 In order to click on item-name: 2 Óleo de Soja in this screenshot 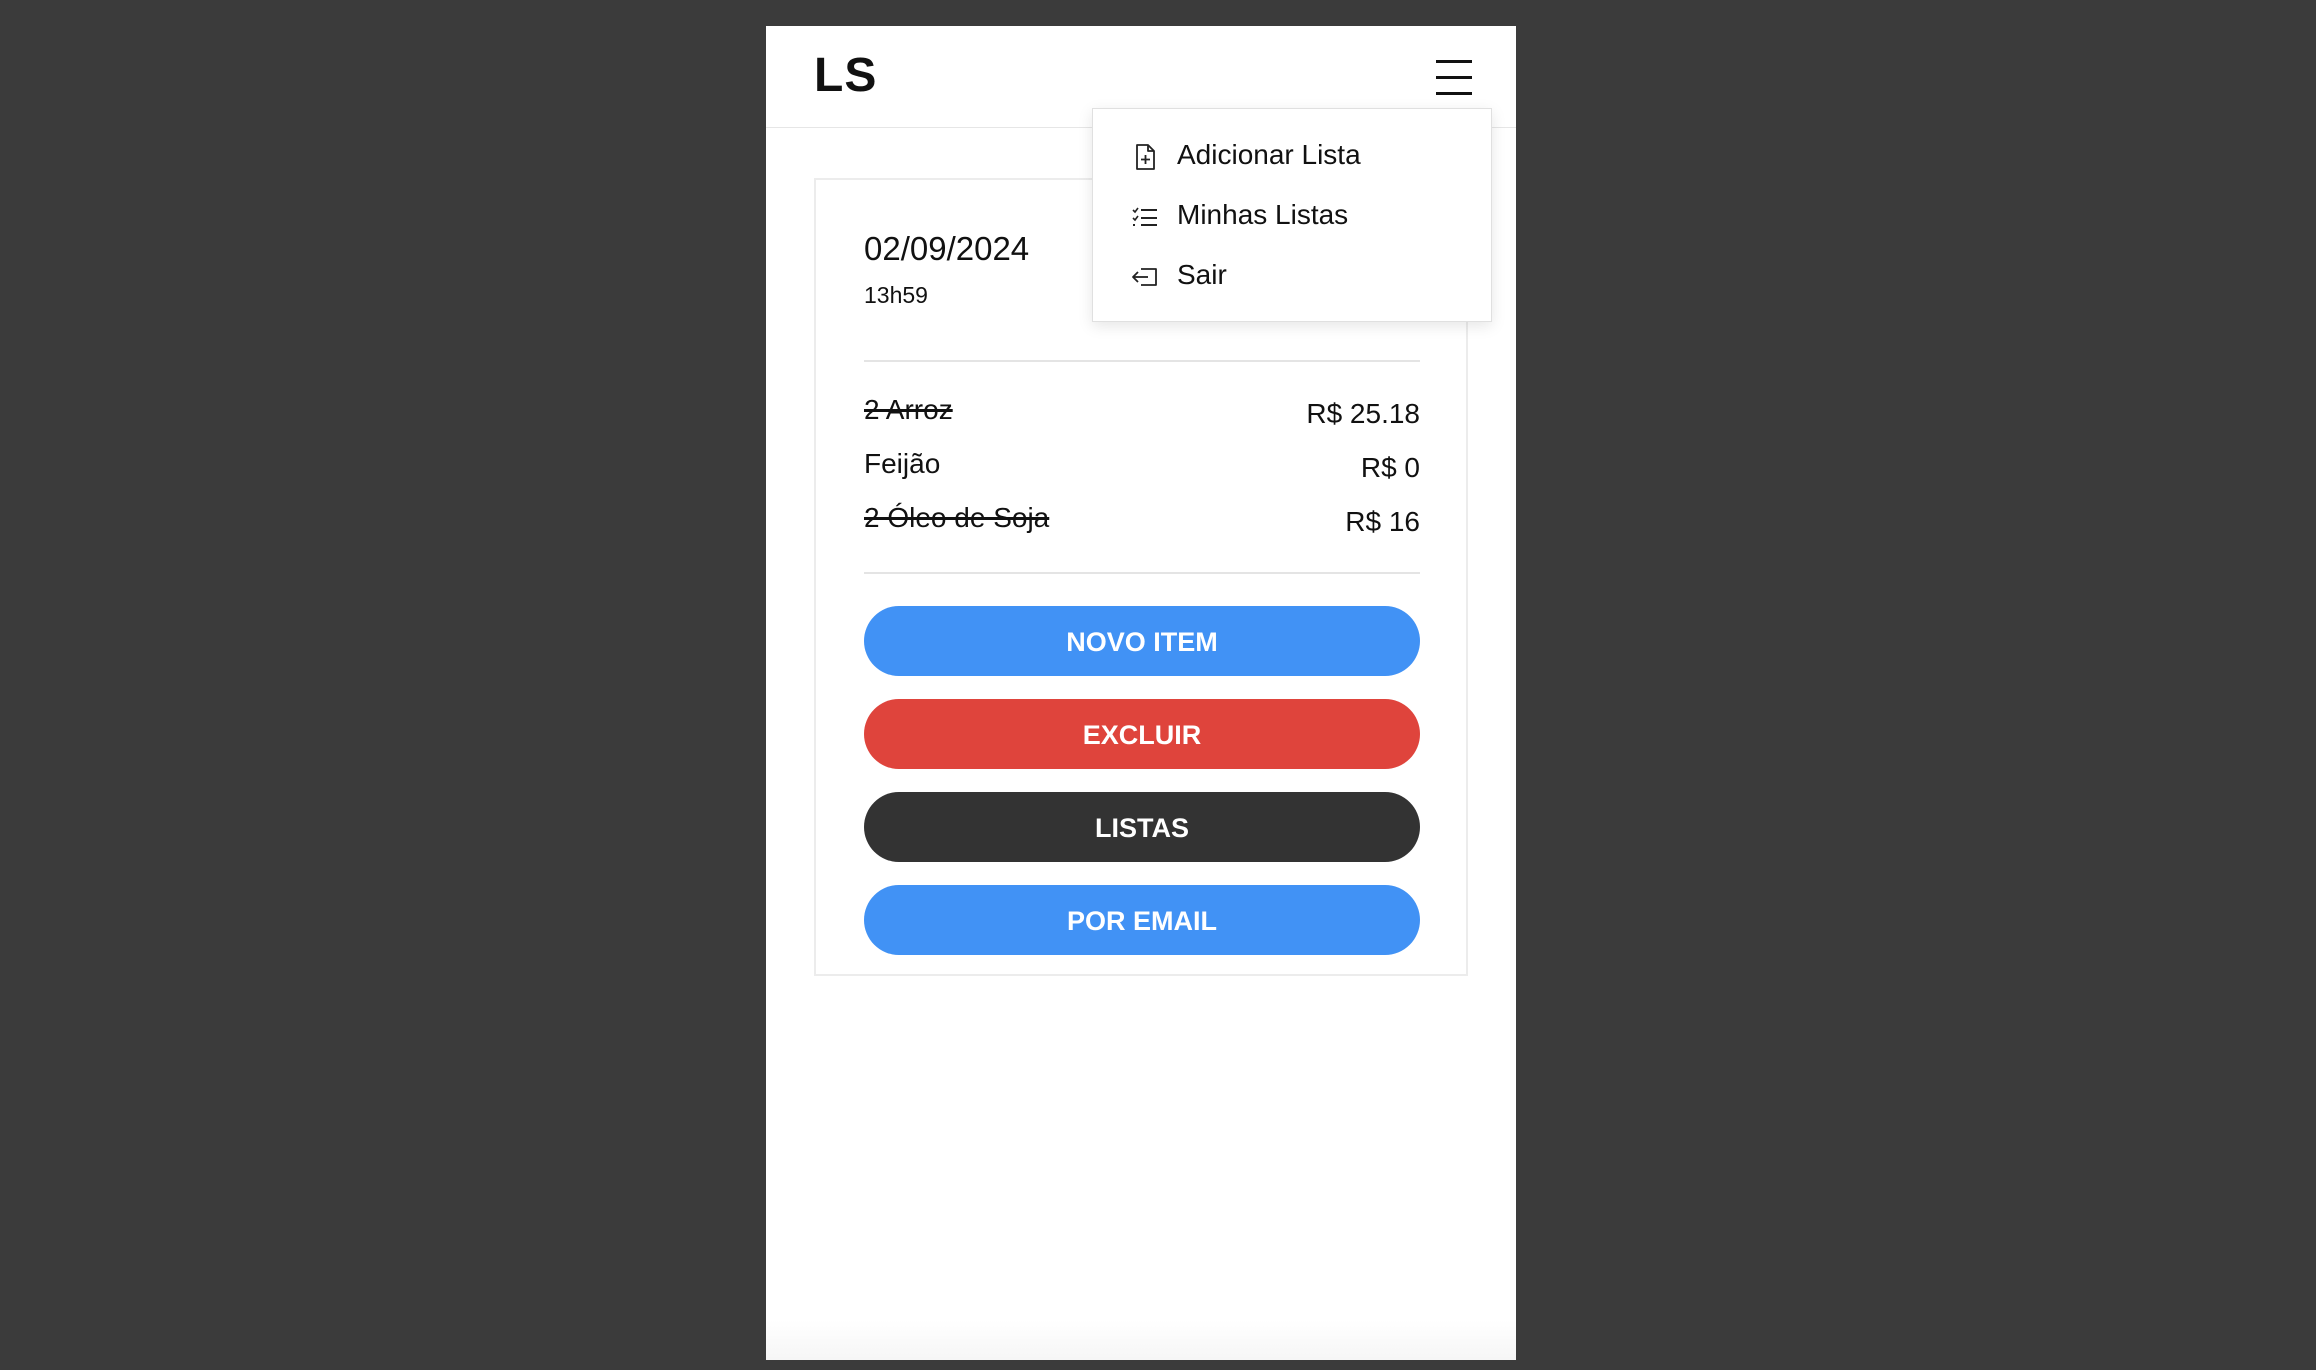, I will do `click(957, 517)`.